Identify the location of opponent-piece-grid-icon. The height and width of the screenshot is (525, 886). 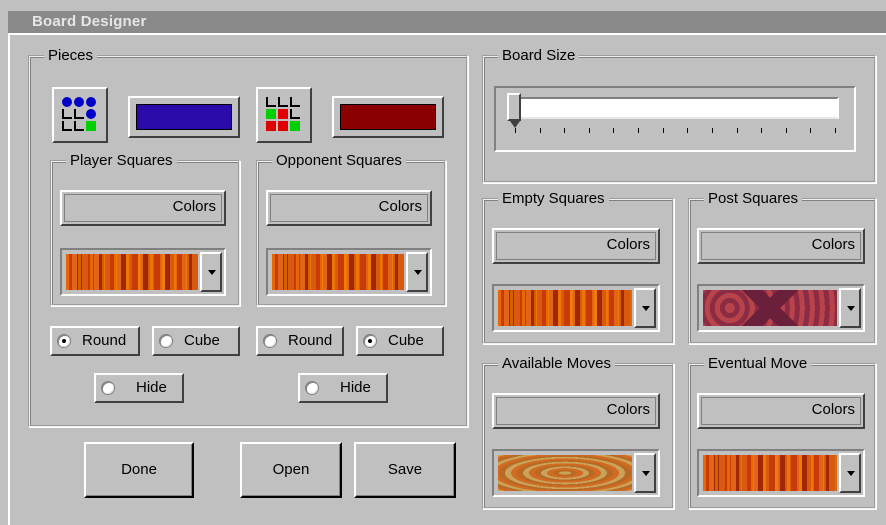
(283, 114).